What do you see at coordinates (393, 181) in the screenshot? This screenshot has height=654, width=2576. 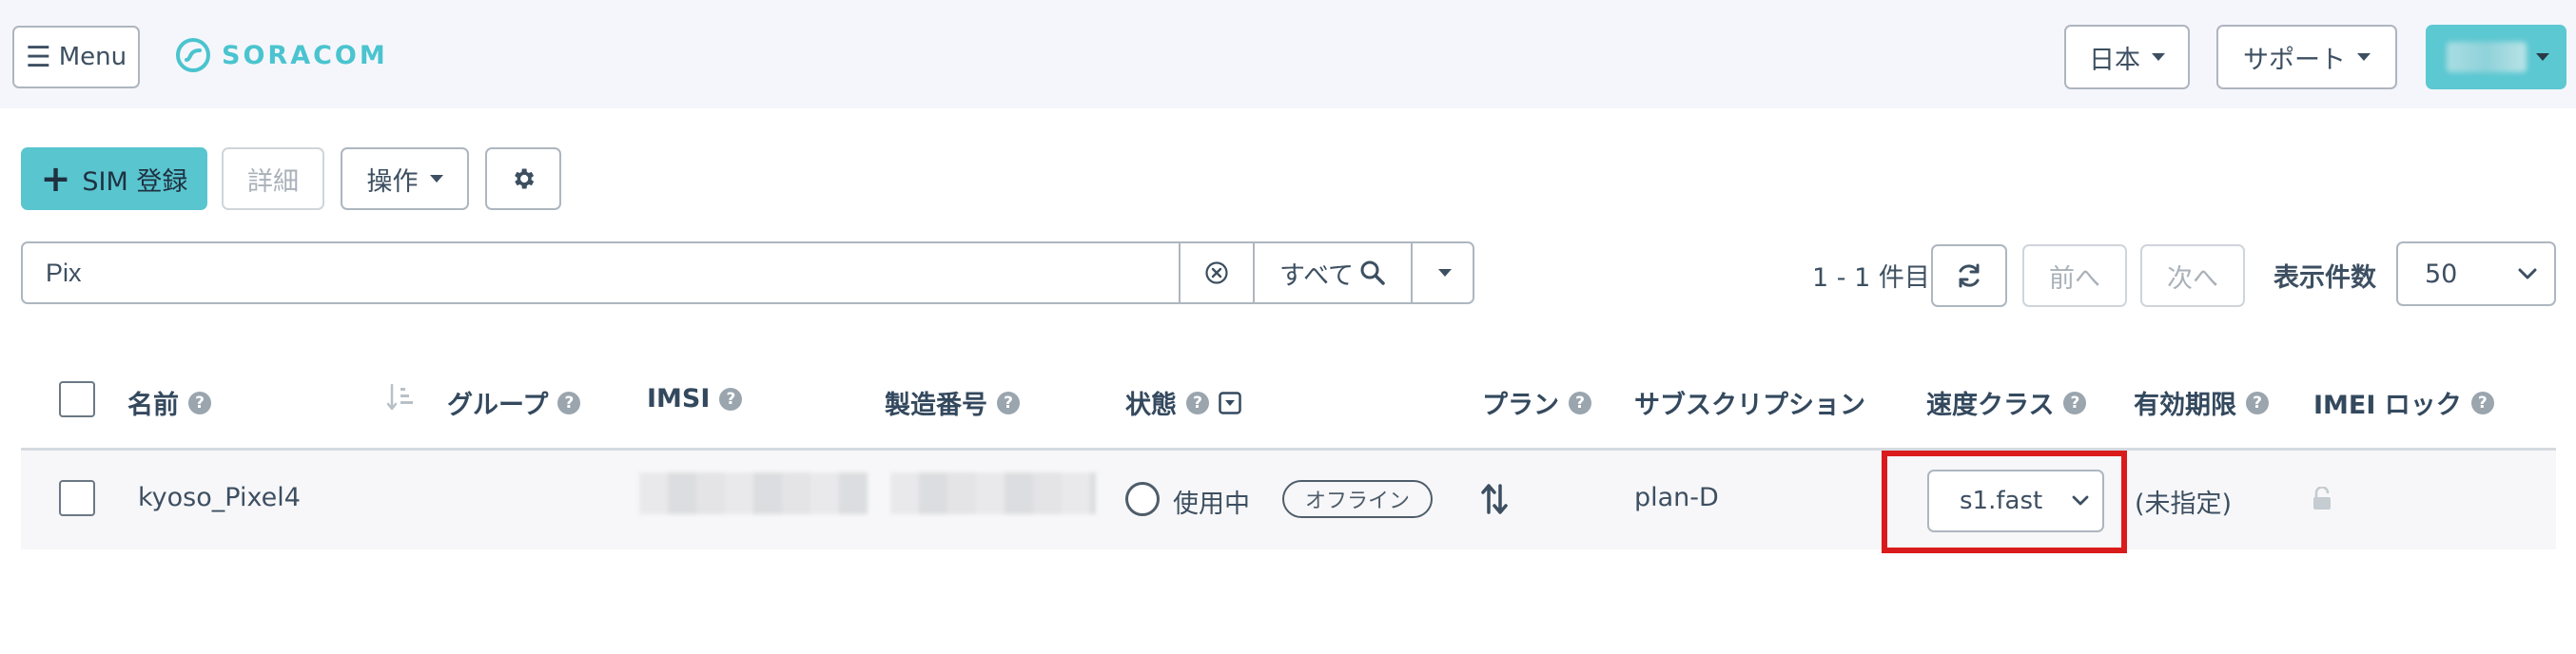 I see `operations-label: 操作` at bounding box center [393, 181].